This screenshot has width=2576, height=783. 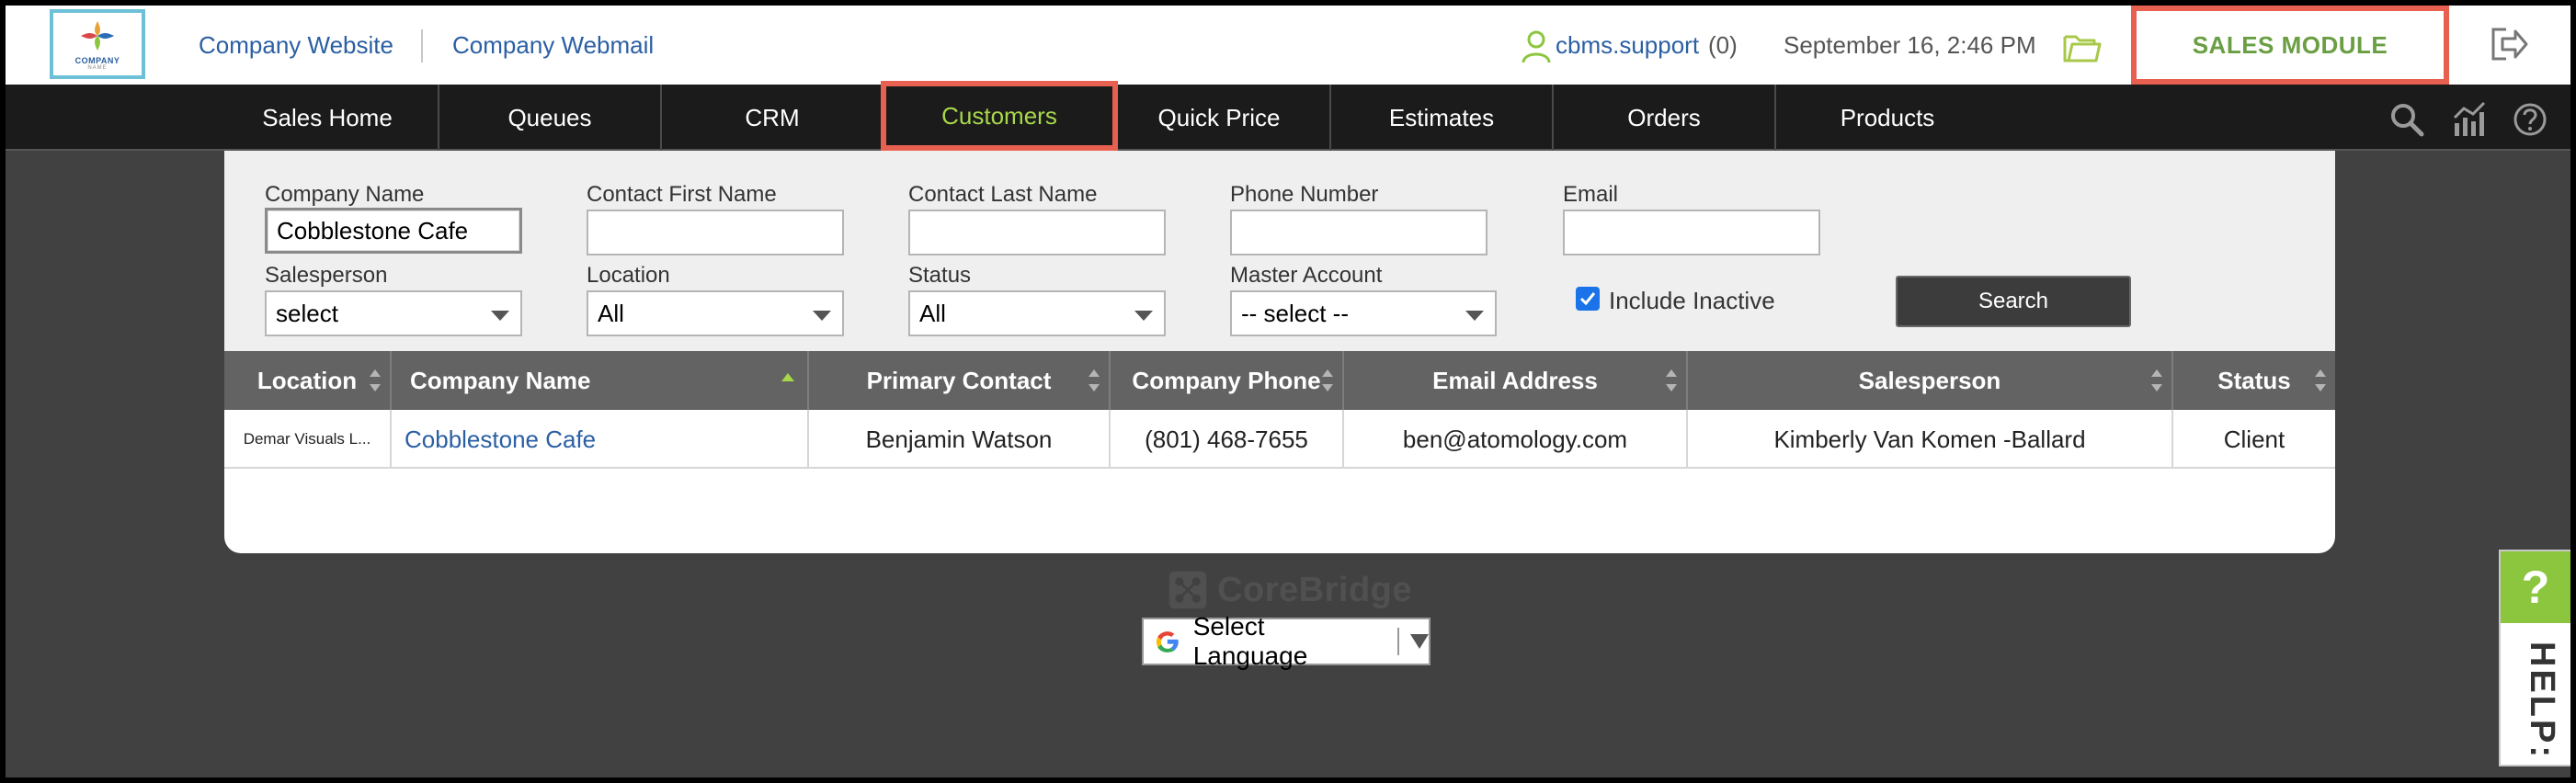 I want to click on corebridge-mark-icon, so click(x=1187, y=590).